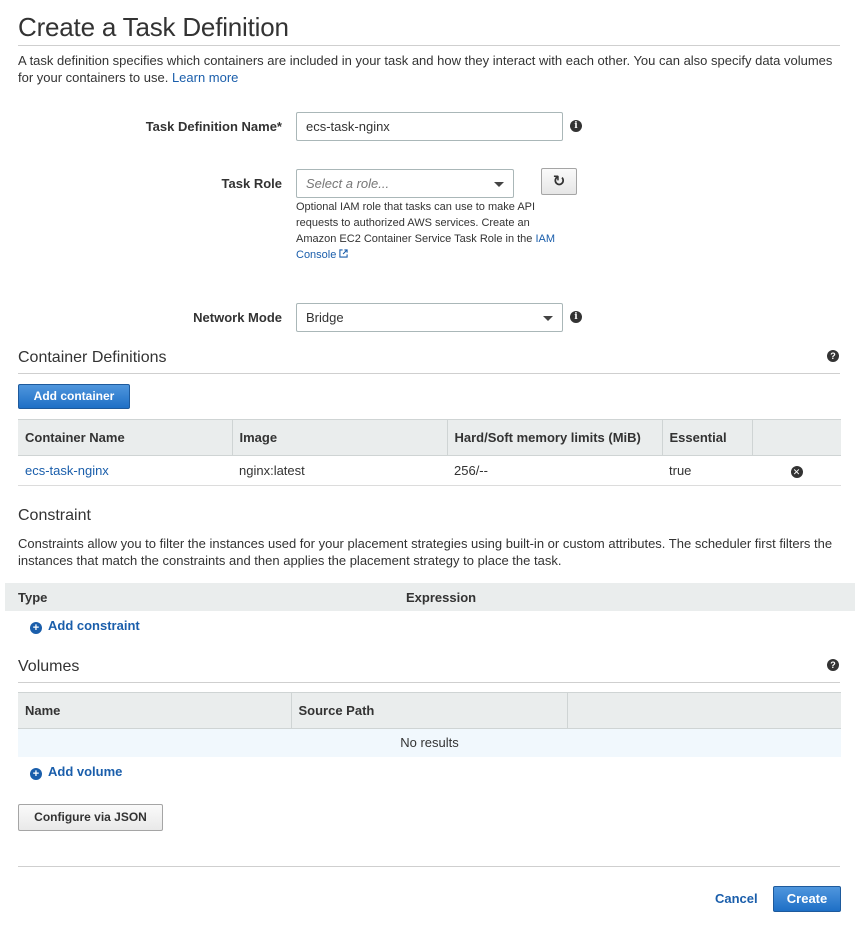 The width and height of the screenshot is (862, 933). I want to click on add-constraint-label: Add constraint, so click(94, 625).